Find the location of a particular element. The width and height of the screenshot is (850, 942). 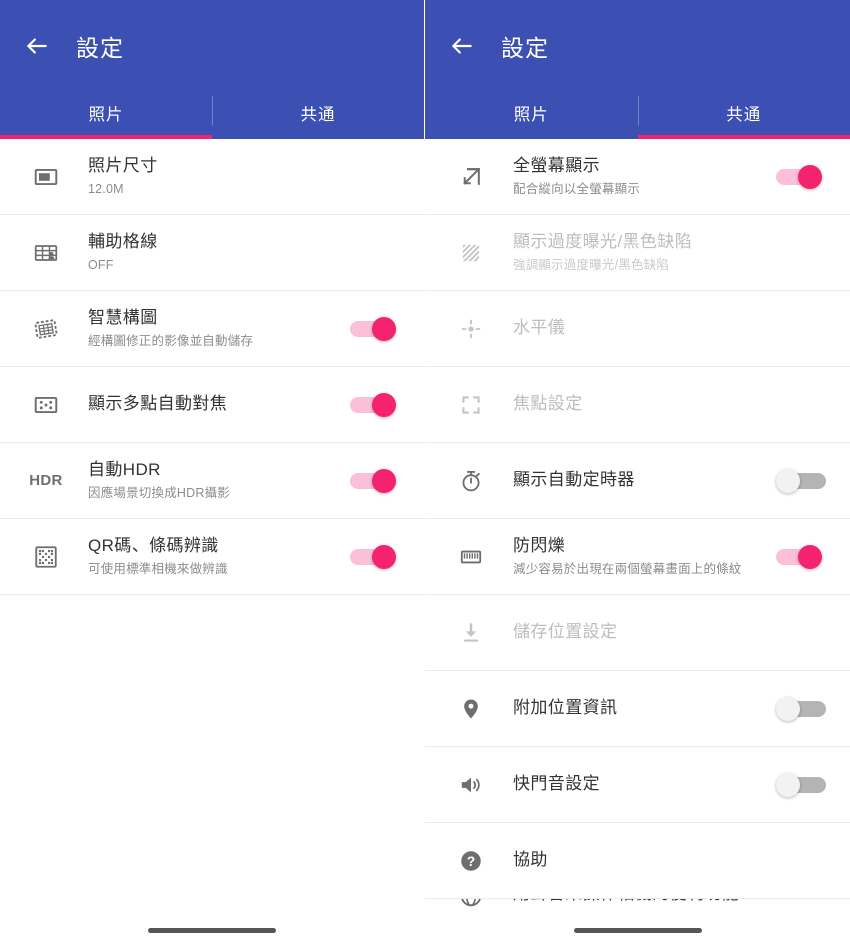

row-text-group: 自動HDR 因應場景切換成HDR攝影 is located at coordinates (215, 480).